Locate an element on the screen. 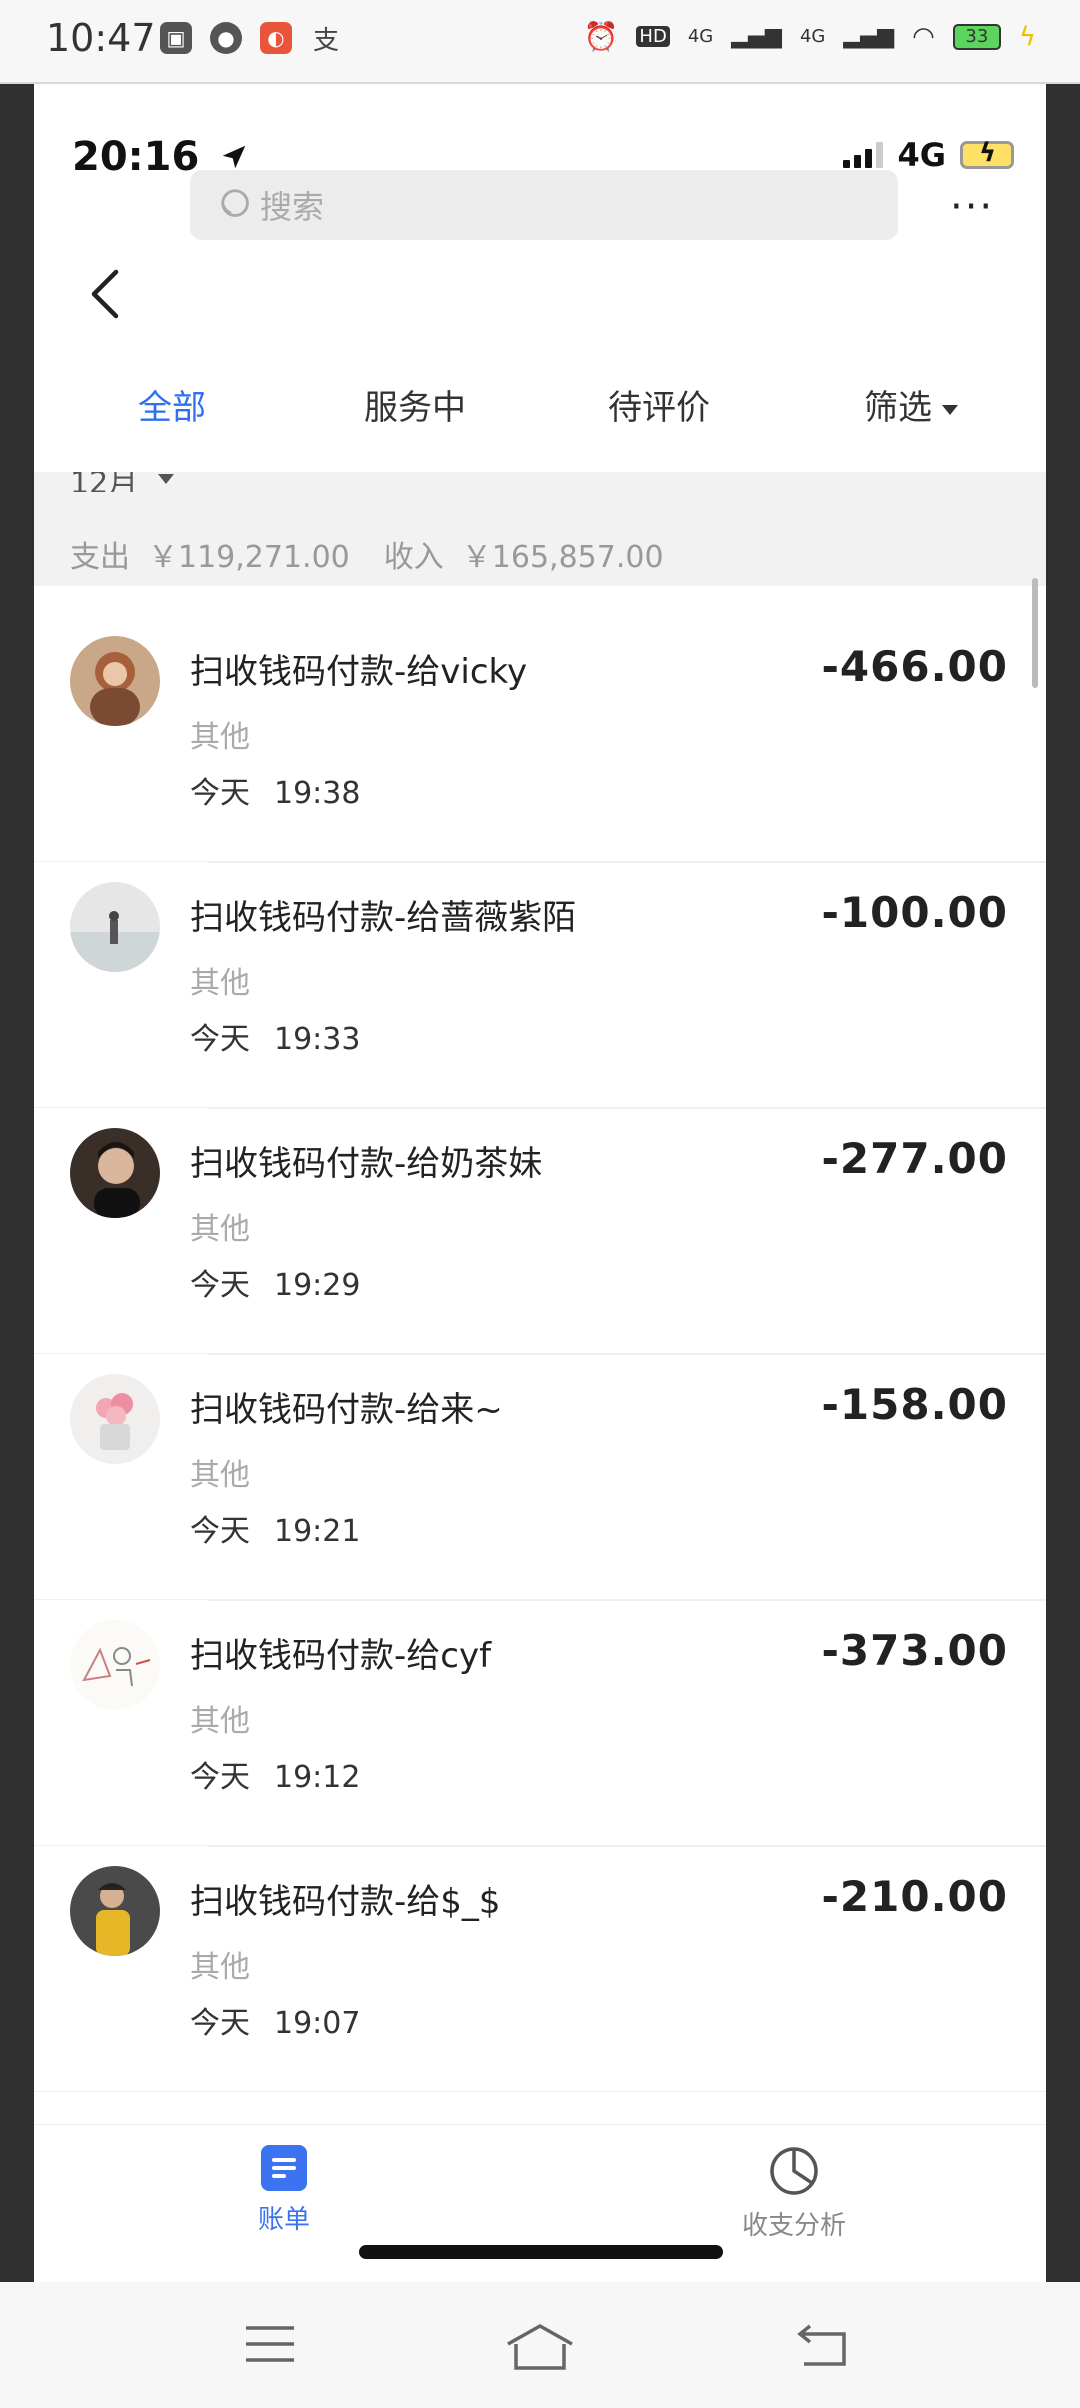 The image size is (1080, 2408). transaction-time: 今天 19:38 is located at coordinates (275, 793).